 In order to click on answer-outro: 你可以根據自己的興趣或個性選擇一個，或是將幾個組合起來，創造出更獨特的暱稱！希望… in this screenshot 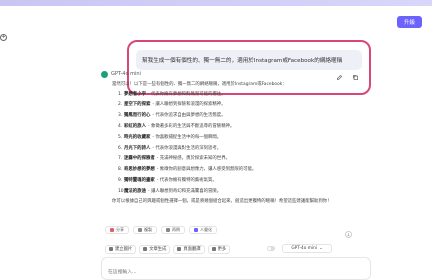, I will do `click(222, 202)`.